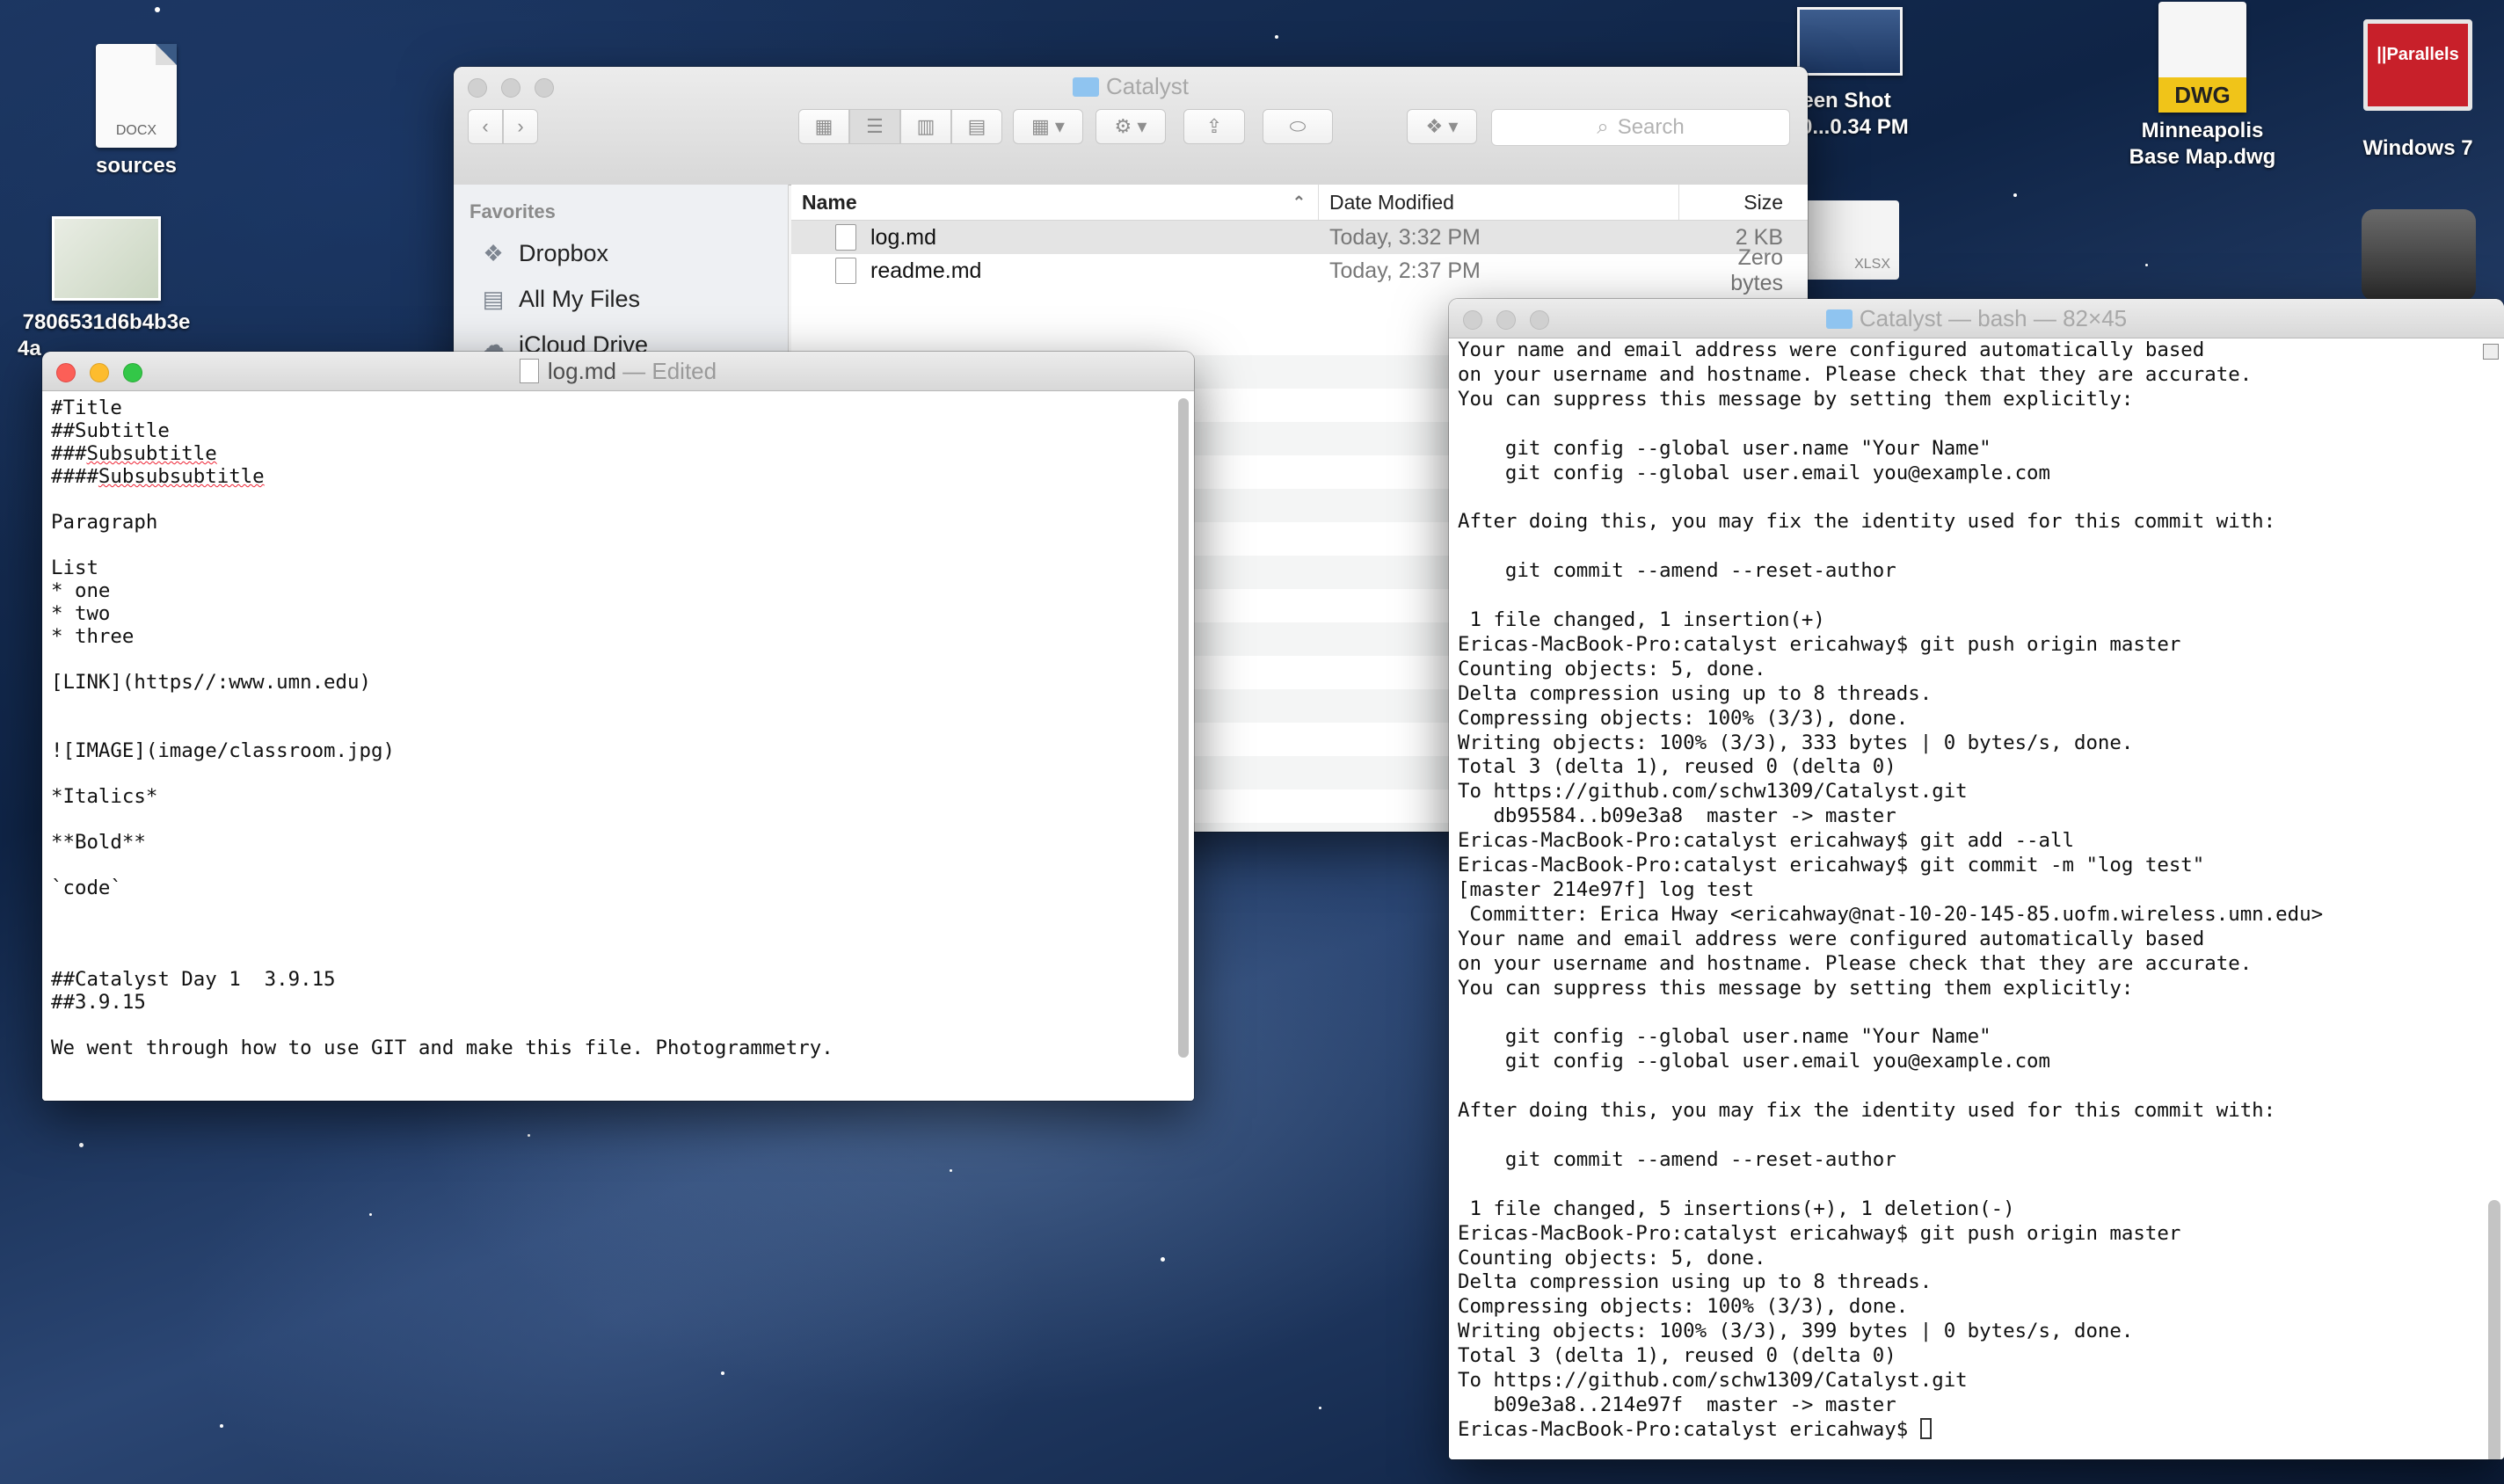 Image resolution: width=2504 pixels, height=1484 pixels. Describe the element at coordinates (1048, 126) in the screenshot. I see `arrange-button: ▦ ▾` at that location.